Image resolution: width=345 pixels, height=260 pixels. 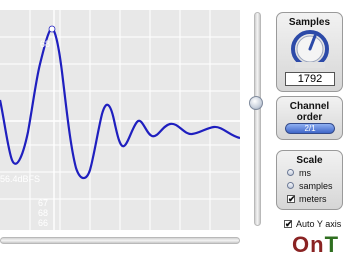 I want to click on ont-logo: OnT, so click(x=315, y=245).